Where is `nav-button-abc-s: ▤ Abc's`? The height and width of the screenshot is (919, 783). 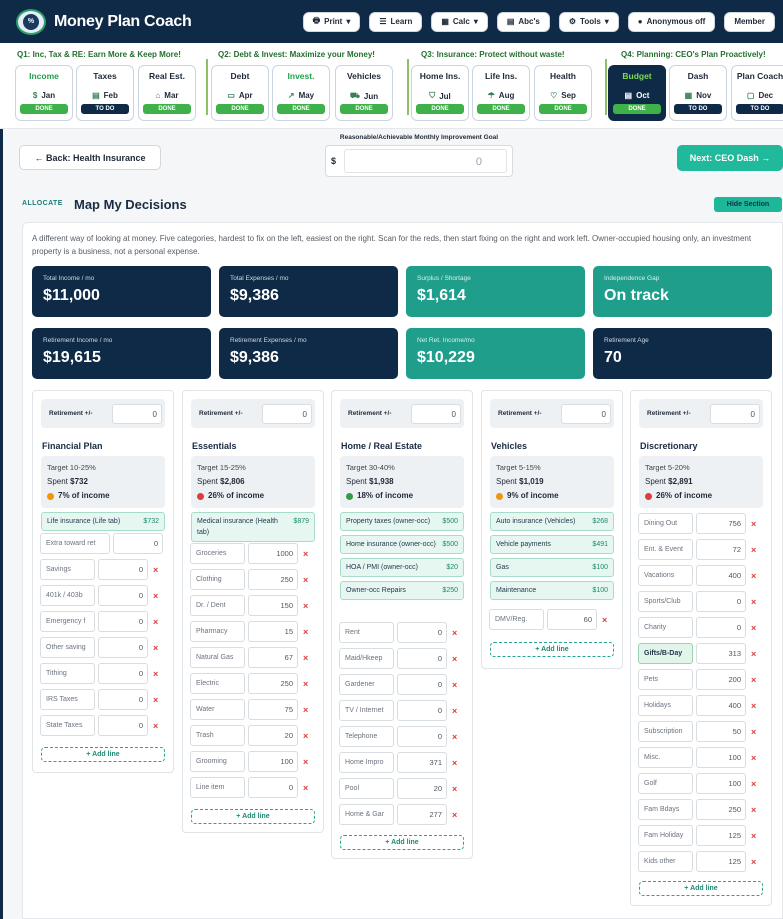 nav-button-abc-s: ▤ Abc's is located at coordinates (523, 21).